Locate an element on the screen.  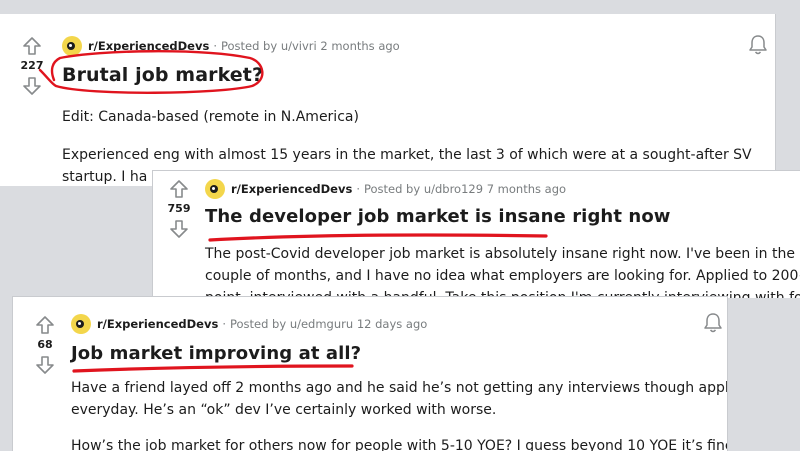
posted-by: Posted by u/edmguru 12 days ago is located at coordinates (328, 324).